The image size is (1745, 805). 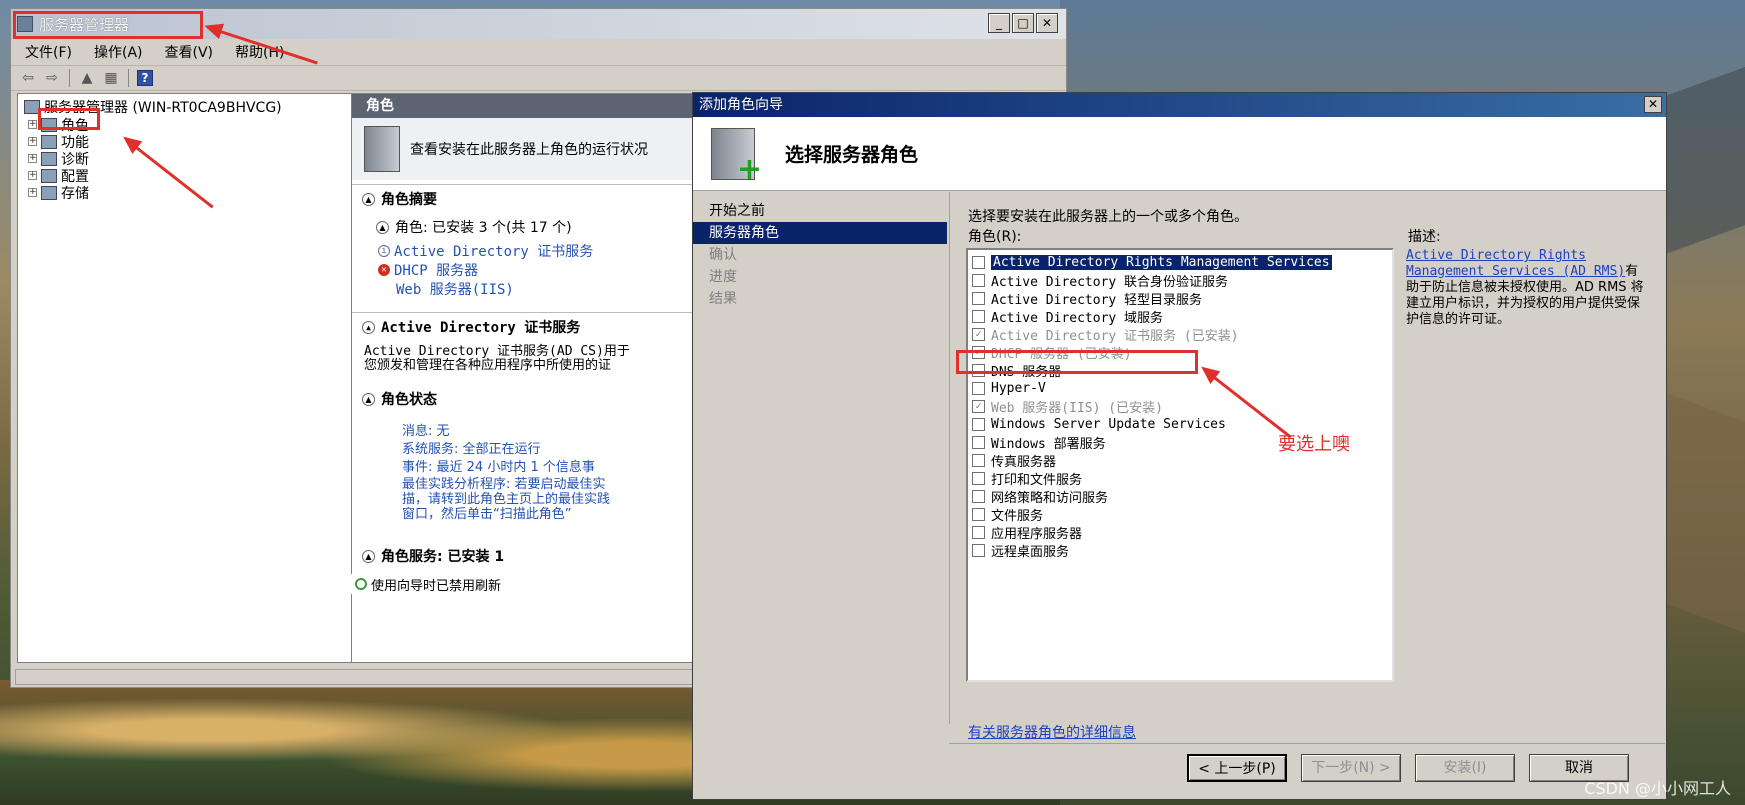 What do you see at coordinates (483, 228) in the screenshot?
I see `roles-count: 角色: 已安装 3 个(共 17 个)` at bounding box center [483, 228].